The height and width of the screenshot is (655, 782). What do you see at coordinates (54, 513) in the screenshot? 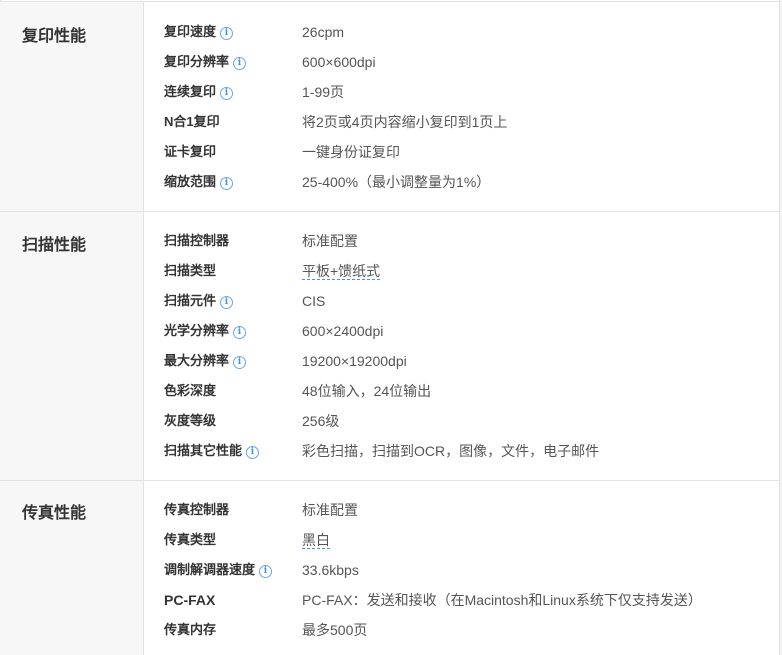
I see `section-title: 传真性能` at bounding box center [54, 513].